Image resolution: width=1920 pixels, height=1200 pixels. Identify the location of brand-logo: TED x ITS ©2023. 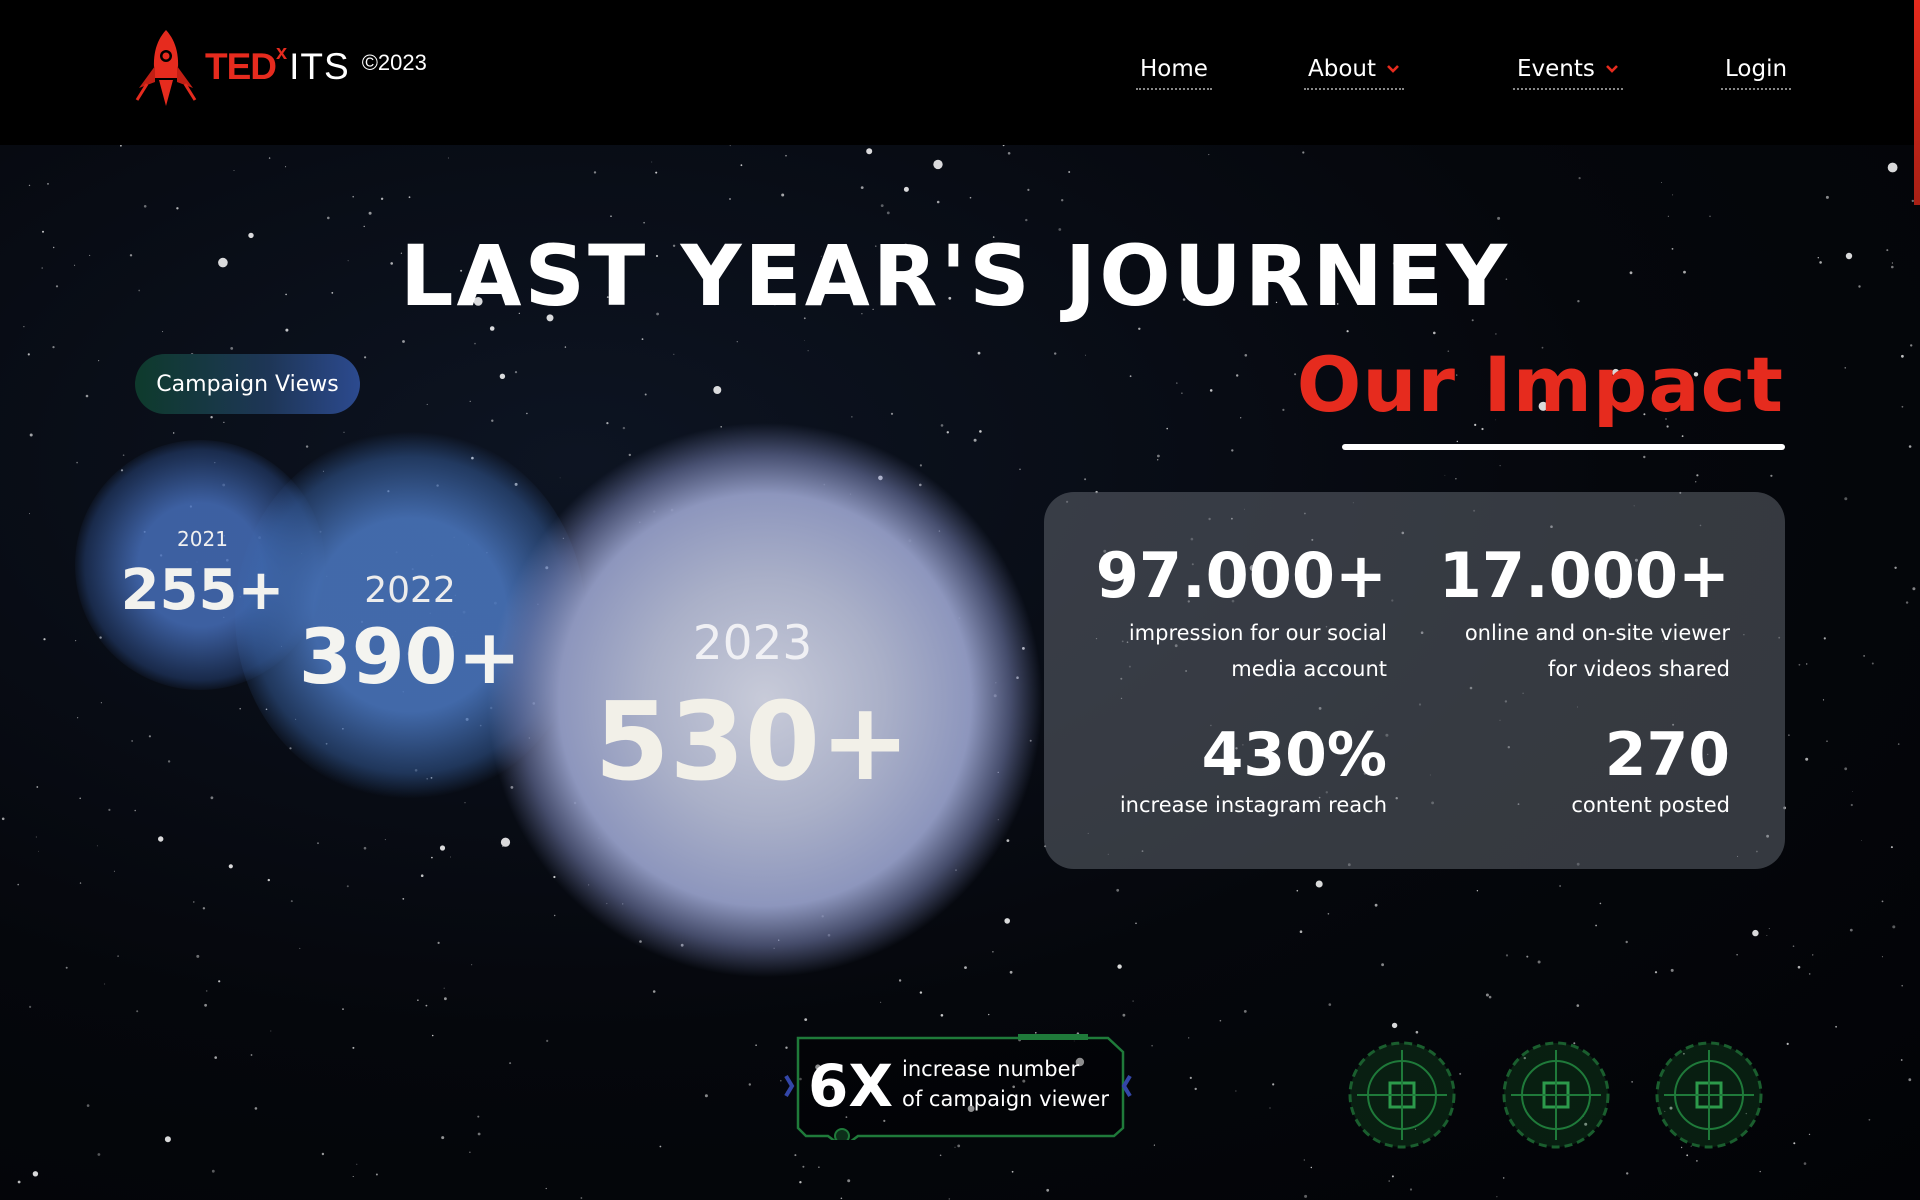
(280, 67).